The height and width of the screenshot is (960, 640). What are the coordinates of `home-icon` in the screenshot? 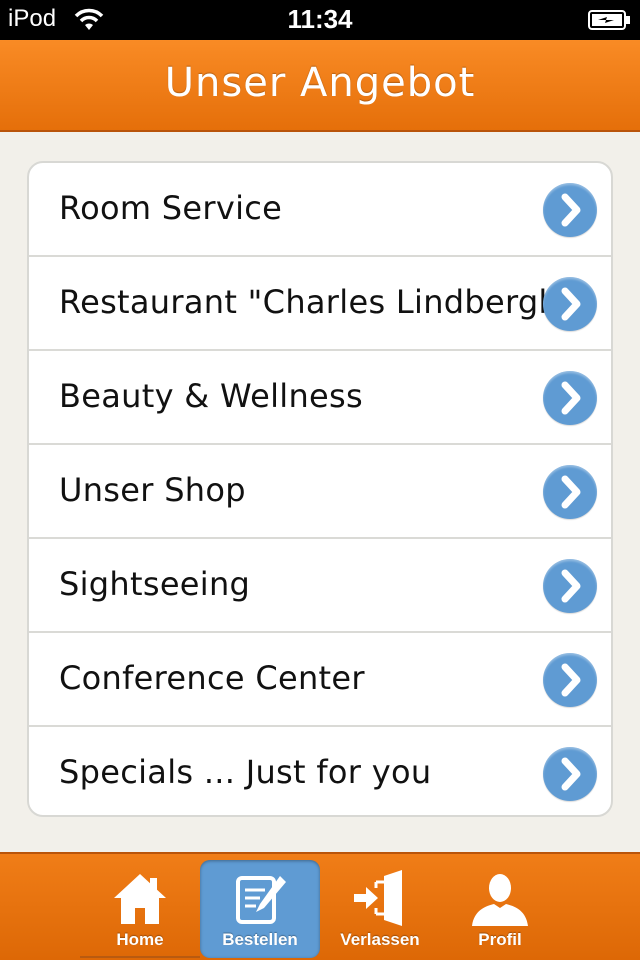 It's located at (140, 899).